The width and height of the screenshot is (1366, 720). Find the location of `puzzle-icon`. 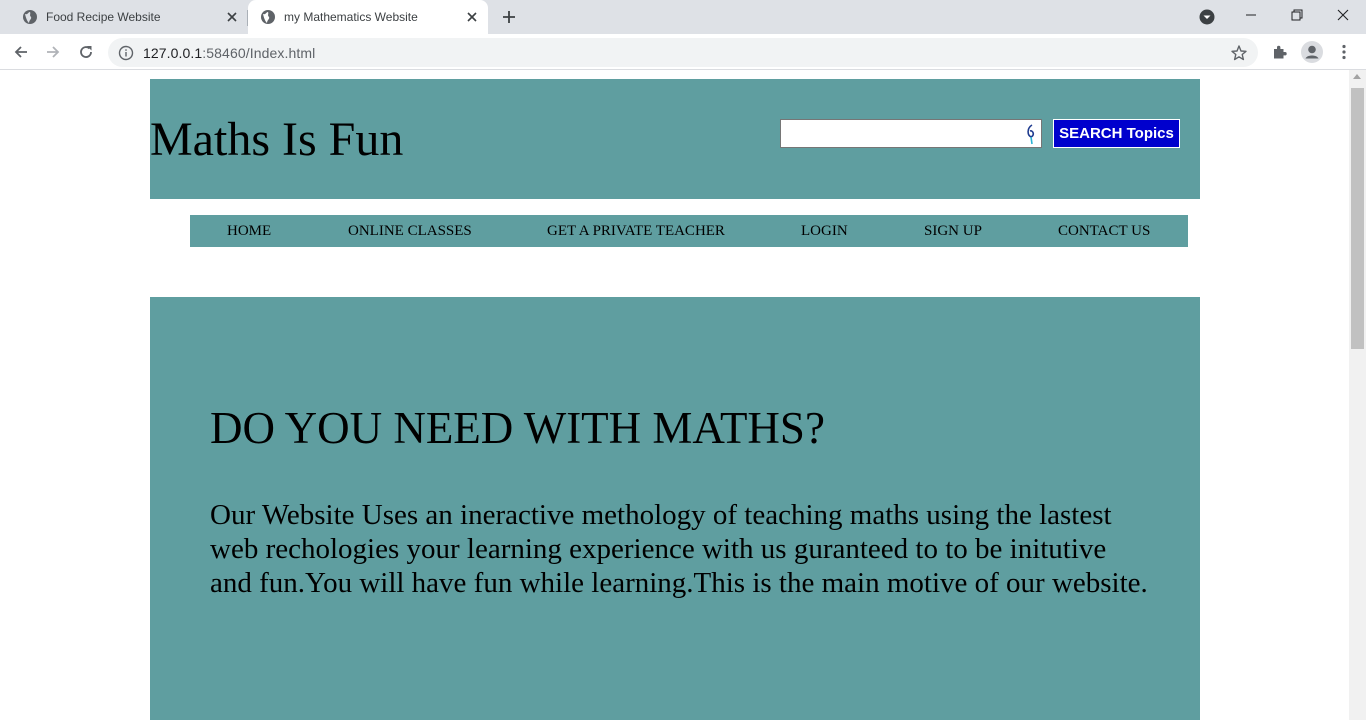

puzzle-icon is located at coordinates (1280, 51).